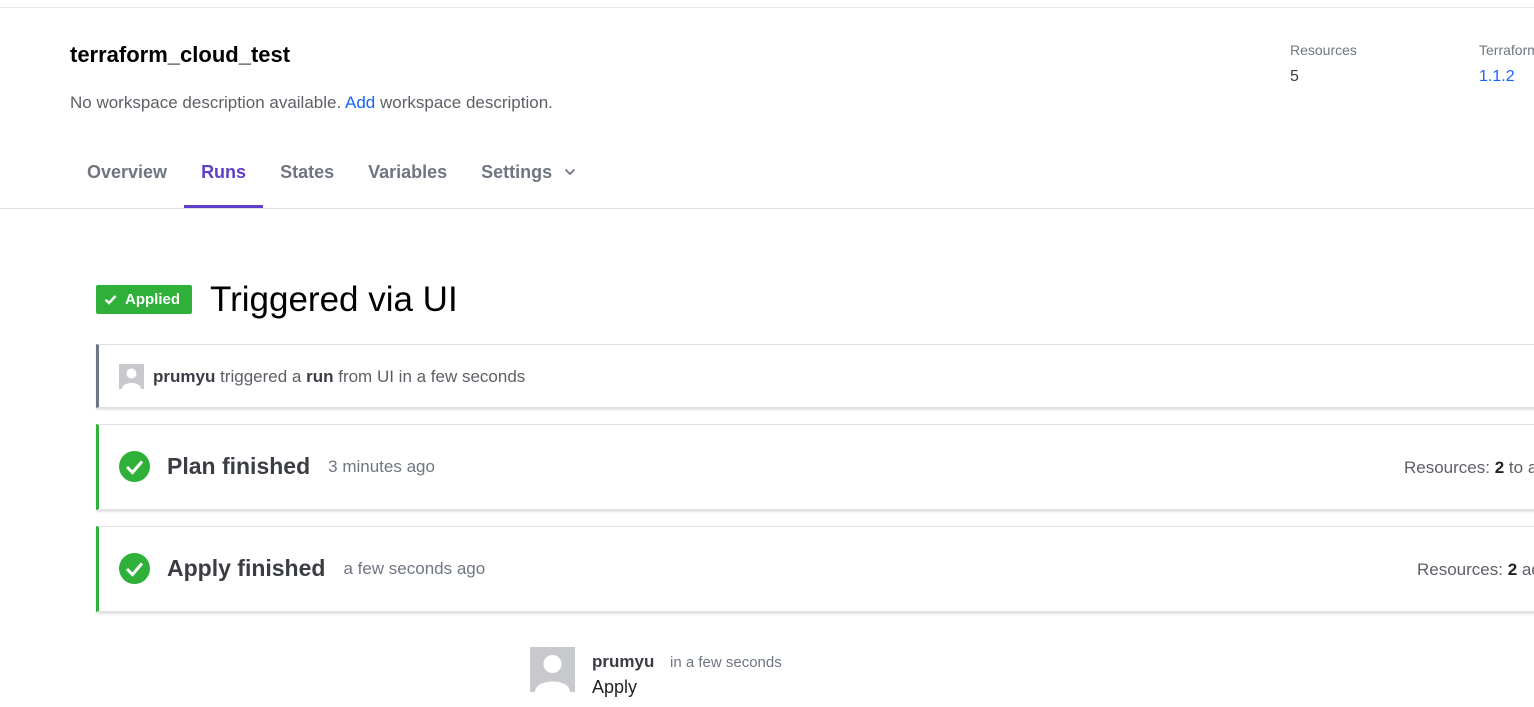 The width and height of the screenshot is (1534, 707). I want to click on workspace-title: terraform_cloud_test, so click(180, 54).